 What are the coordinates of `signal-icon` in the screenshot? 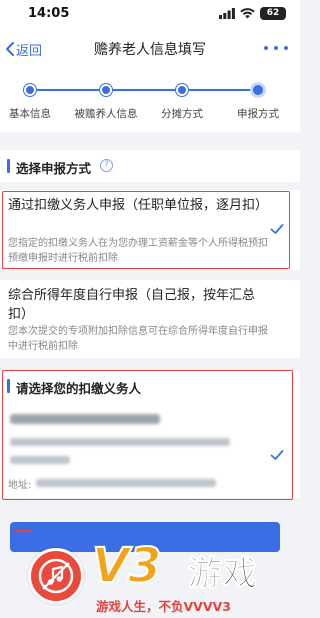 It's located at (227, 13).